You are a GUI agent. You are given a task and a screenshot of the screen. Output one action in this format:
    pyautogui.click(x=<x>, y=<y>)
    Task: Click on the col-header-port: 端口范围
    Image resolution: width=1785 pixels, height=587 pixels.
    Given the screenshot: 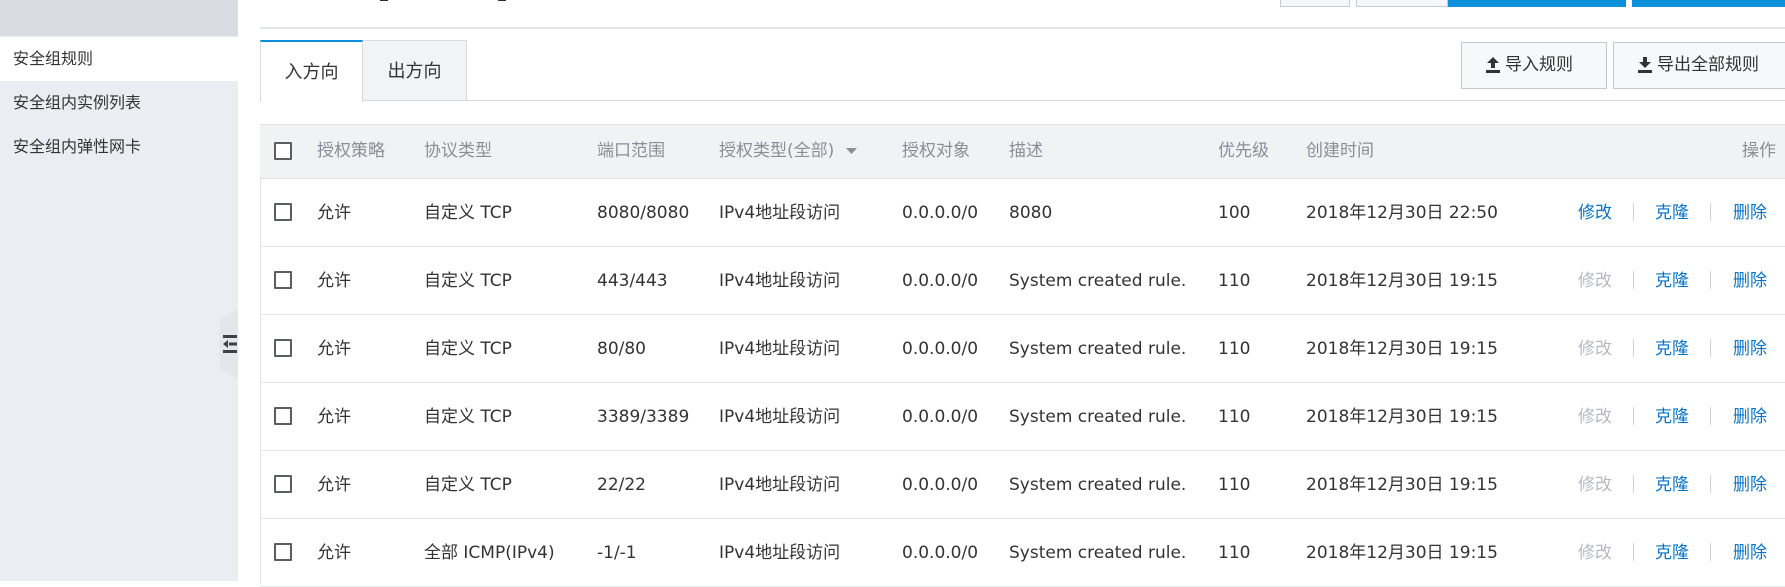 What is the action you would take?
    pyautogui.click(x=631, y=151)
    